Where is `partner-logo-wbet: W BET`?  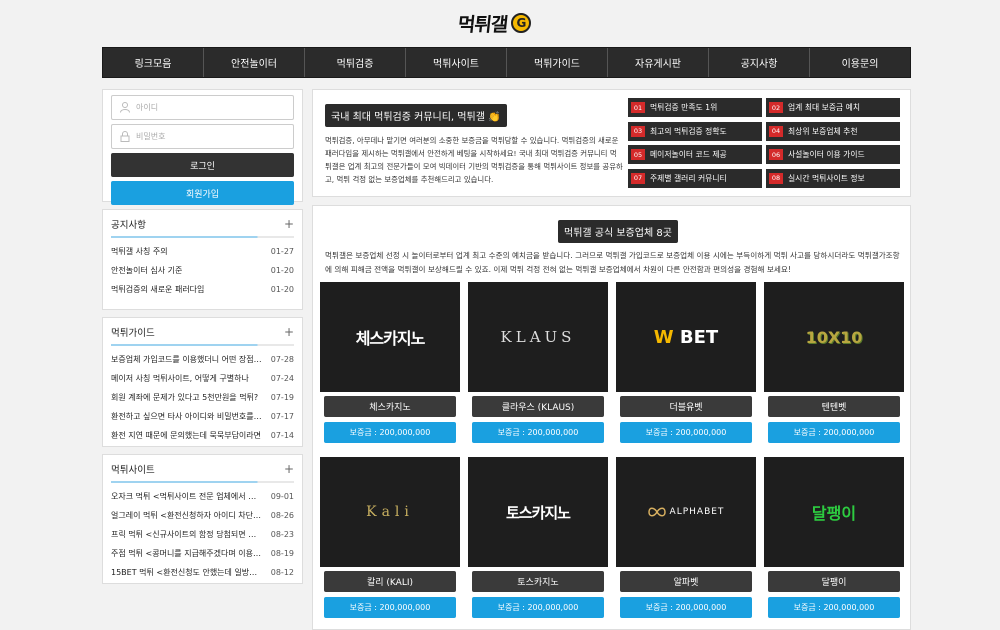 partner-logo-wbet: W BET is located at coordinates (686, 337).